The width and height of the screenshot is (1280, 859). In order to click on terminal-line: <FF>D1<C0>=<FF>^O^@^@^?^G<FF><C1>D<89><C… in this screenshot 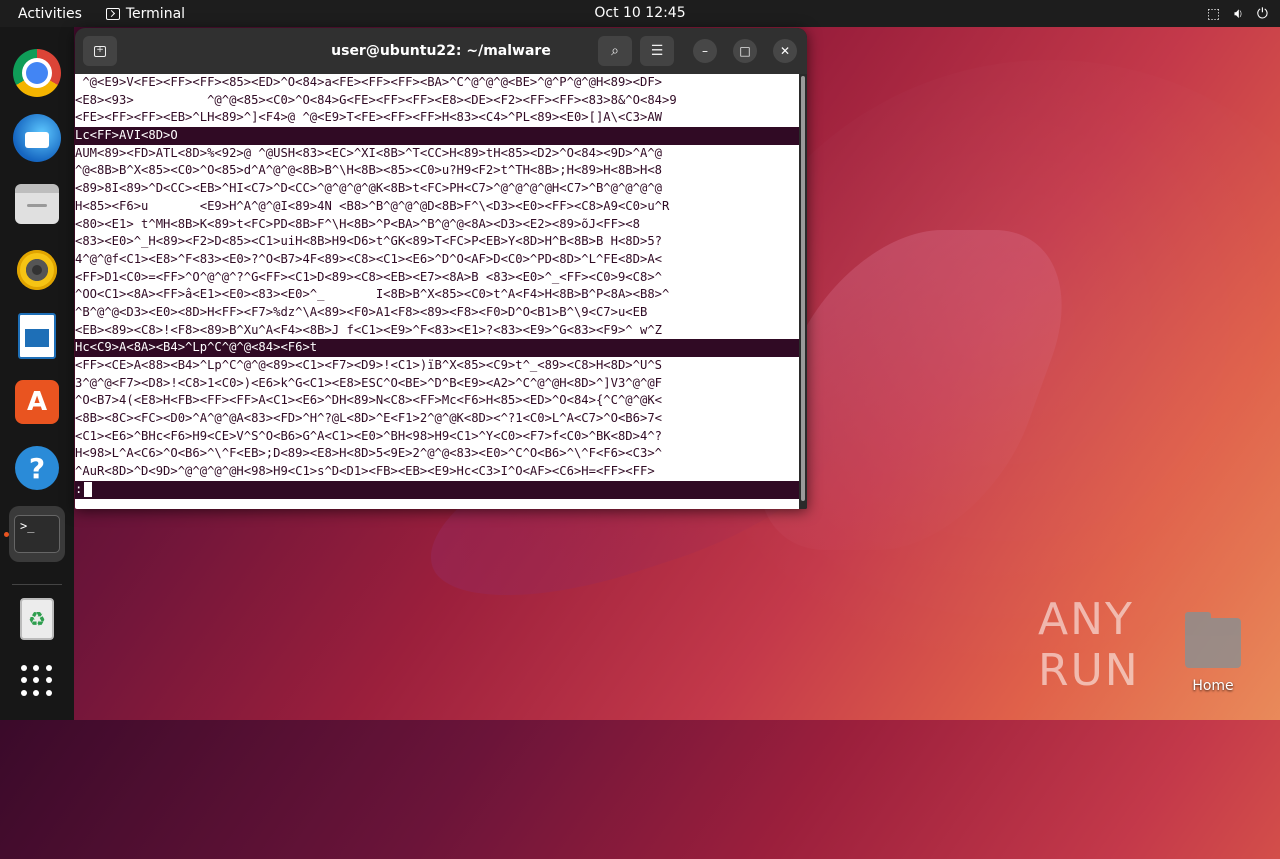, I will do `click(368, 276)`.